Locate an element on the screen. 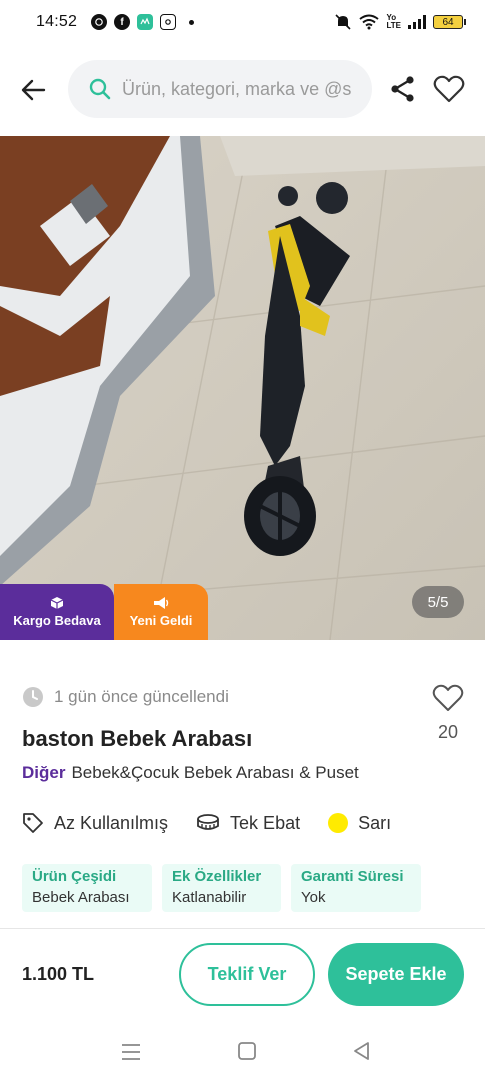 The height and width of the screenshot is (1080, 485). free-shipping-label: Kargo Bedava is located at coordinates (57, 620).